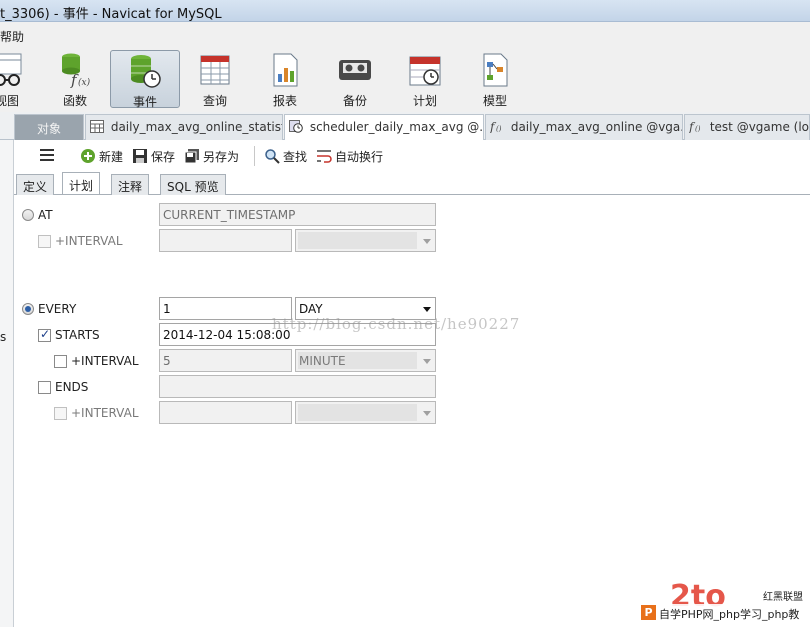 This screenshot has width=810, height=627. I want to click on ends-label: ENDS, so click(72, 387).